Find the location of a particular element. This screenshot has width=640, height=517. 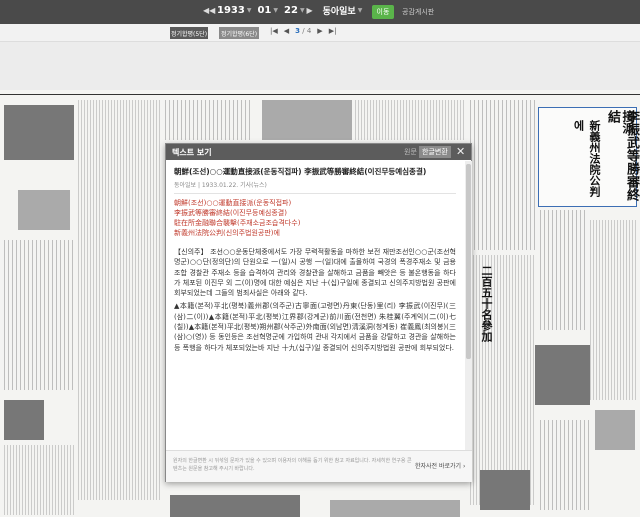

publication-select: 동아일보 is located at coordinates (339, 10).